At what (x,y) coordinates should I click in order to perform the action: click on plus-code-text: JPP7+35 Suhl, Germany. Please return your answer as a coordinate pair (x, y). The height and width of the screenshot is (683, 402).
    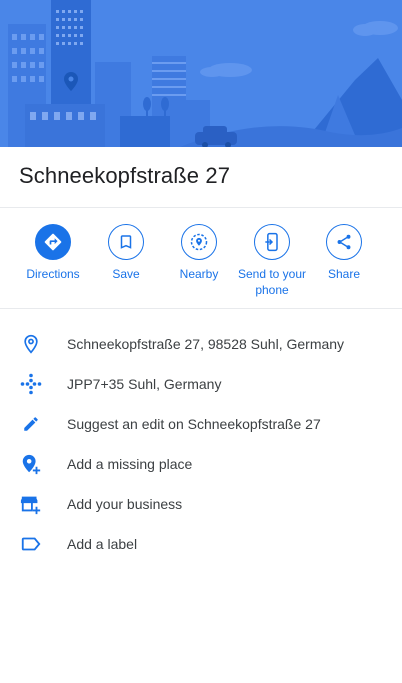
    Looking at the image, I should click on (144, 384).